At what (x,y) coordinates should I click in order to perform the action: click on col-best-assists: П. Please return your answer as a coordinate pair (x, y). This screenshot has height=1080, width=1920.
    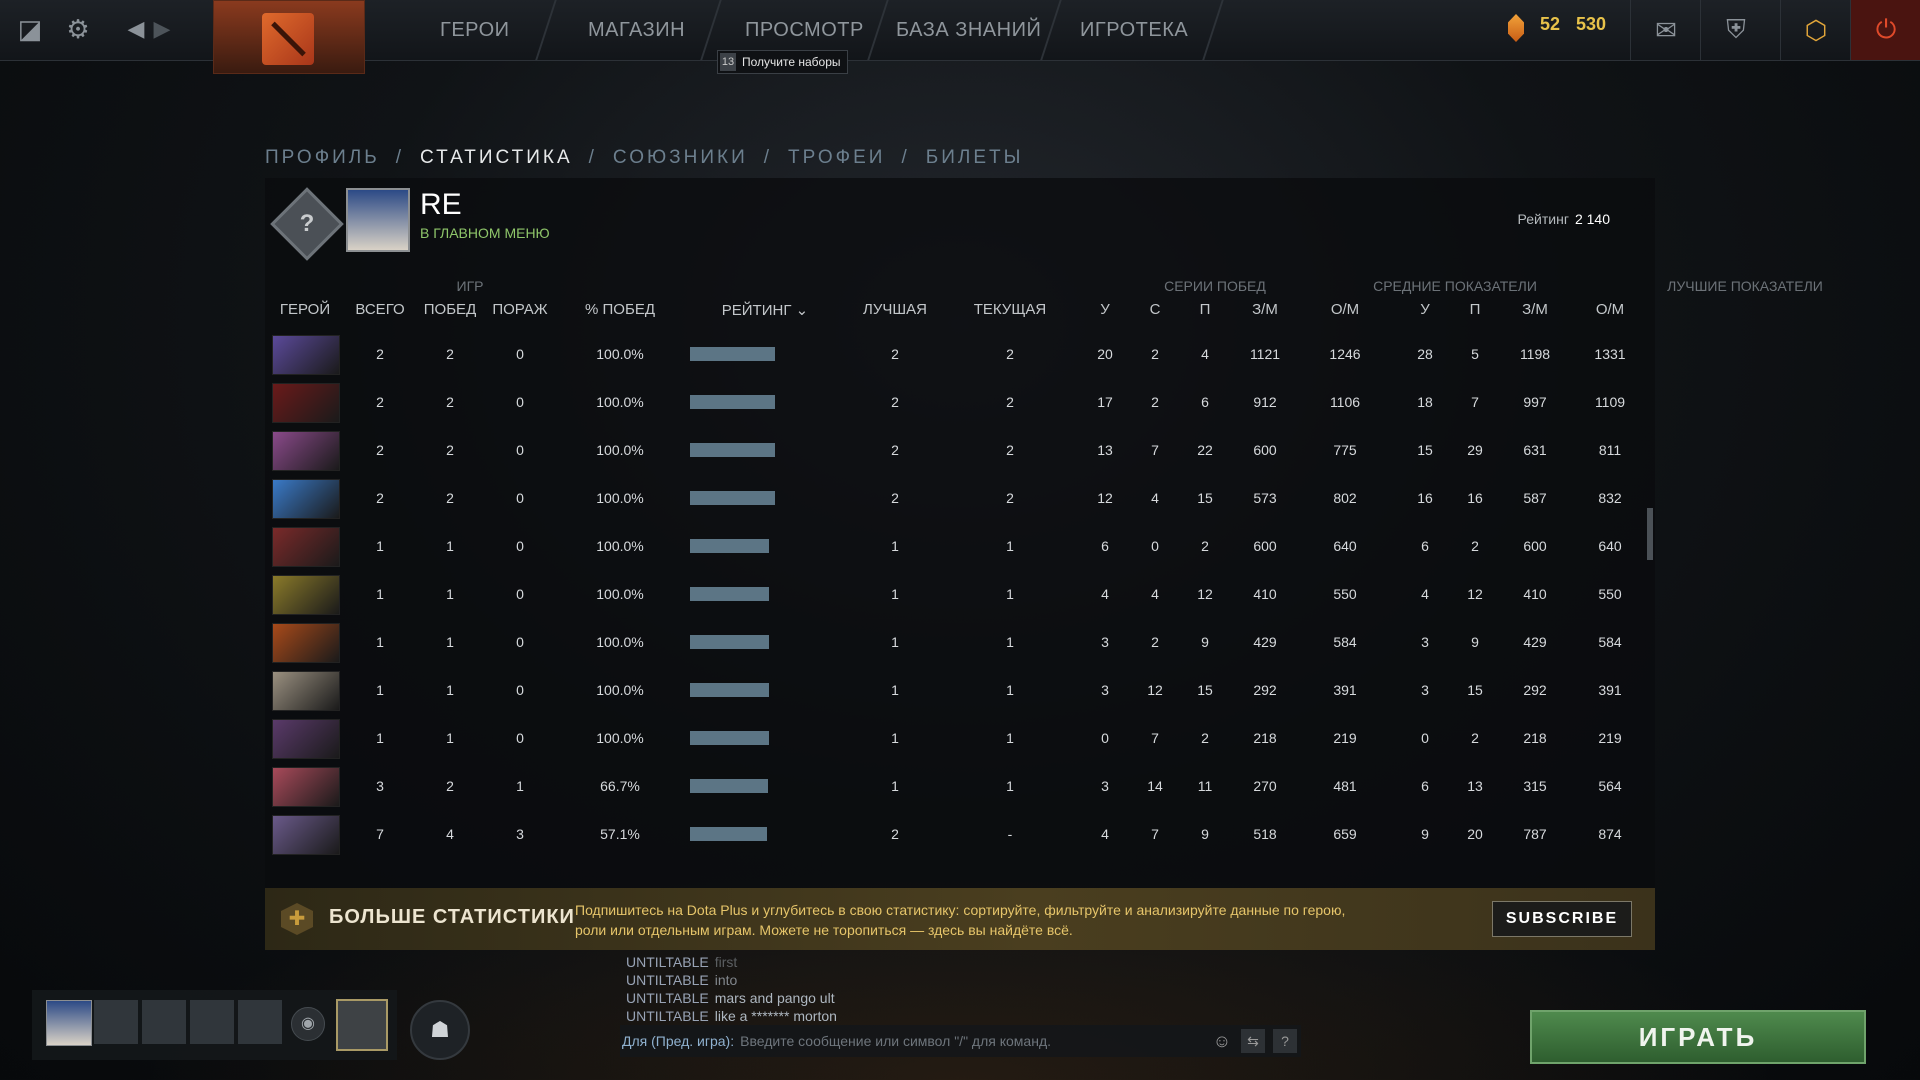
    Looking at the image, I should click on (1475, 309).